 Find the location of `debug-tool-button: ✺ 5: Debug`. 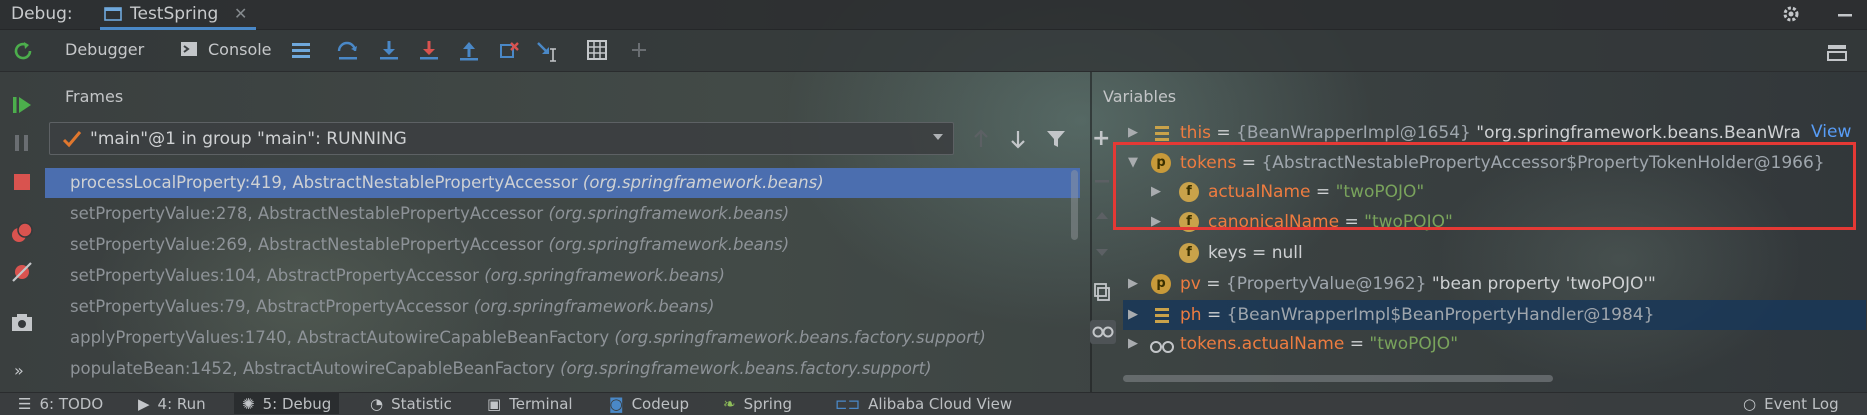

debug-tool-button: ✺ 5: Debug is located at coordinates (287, 403).